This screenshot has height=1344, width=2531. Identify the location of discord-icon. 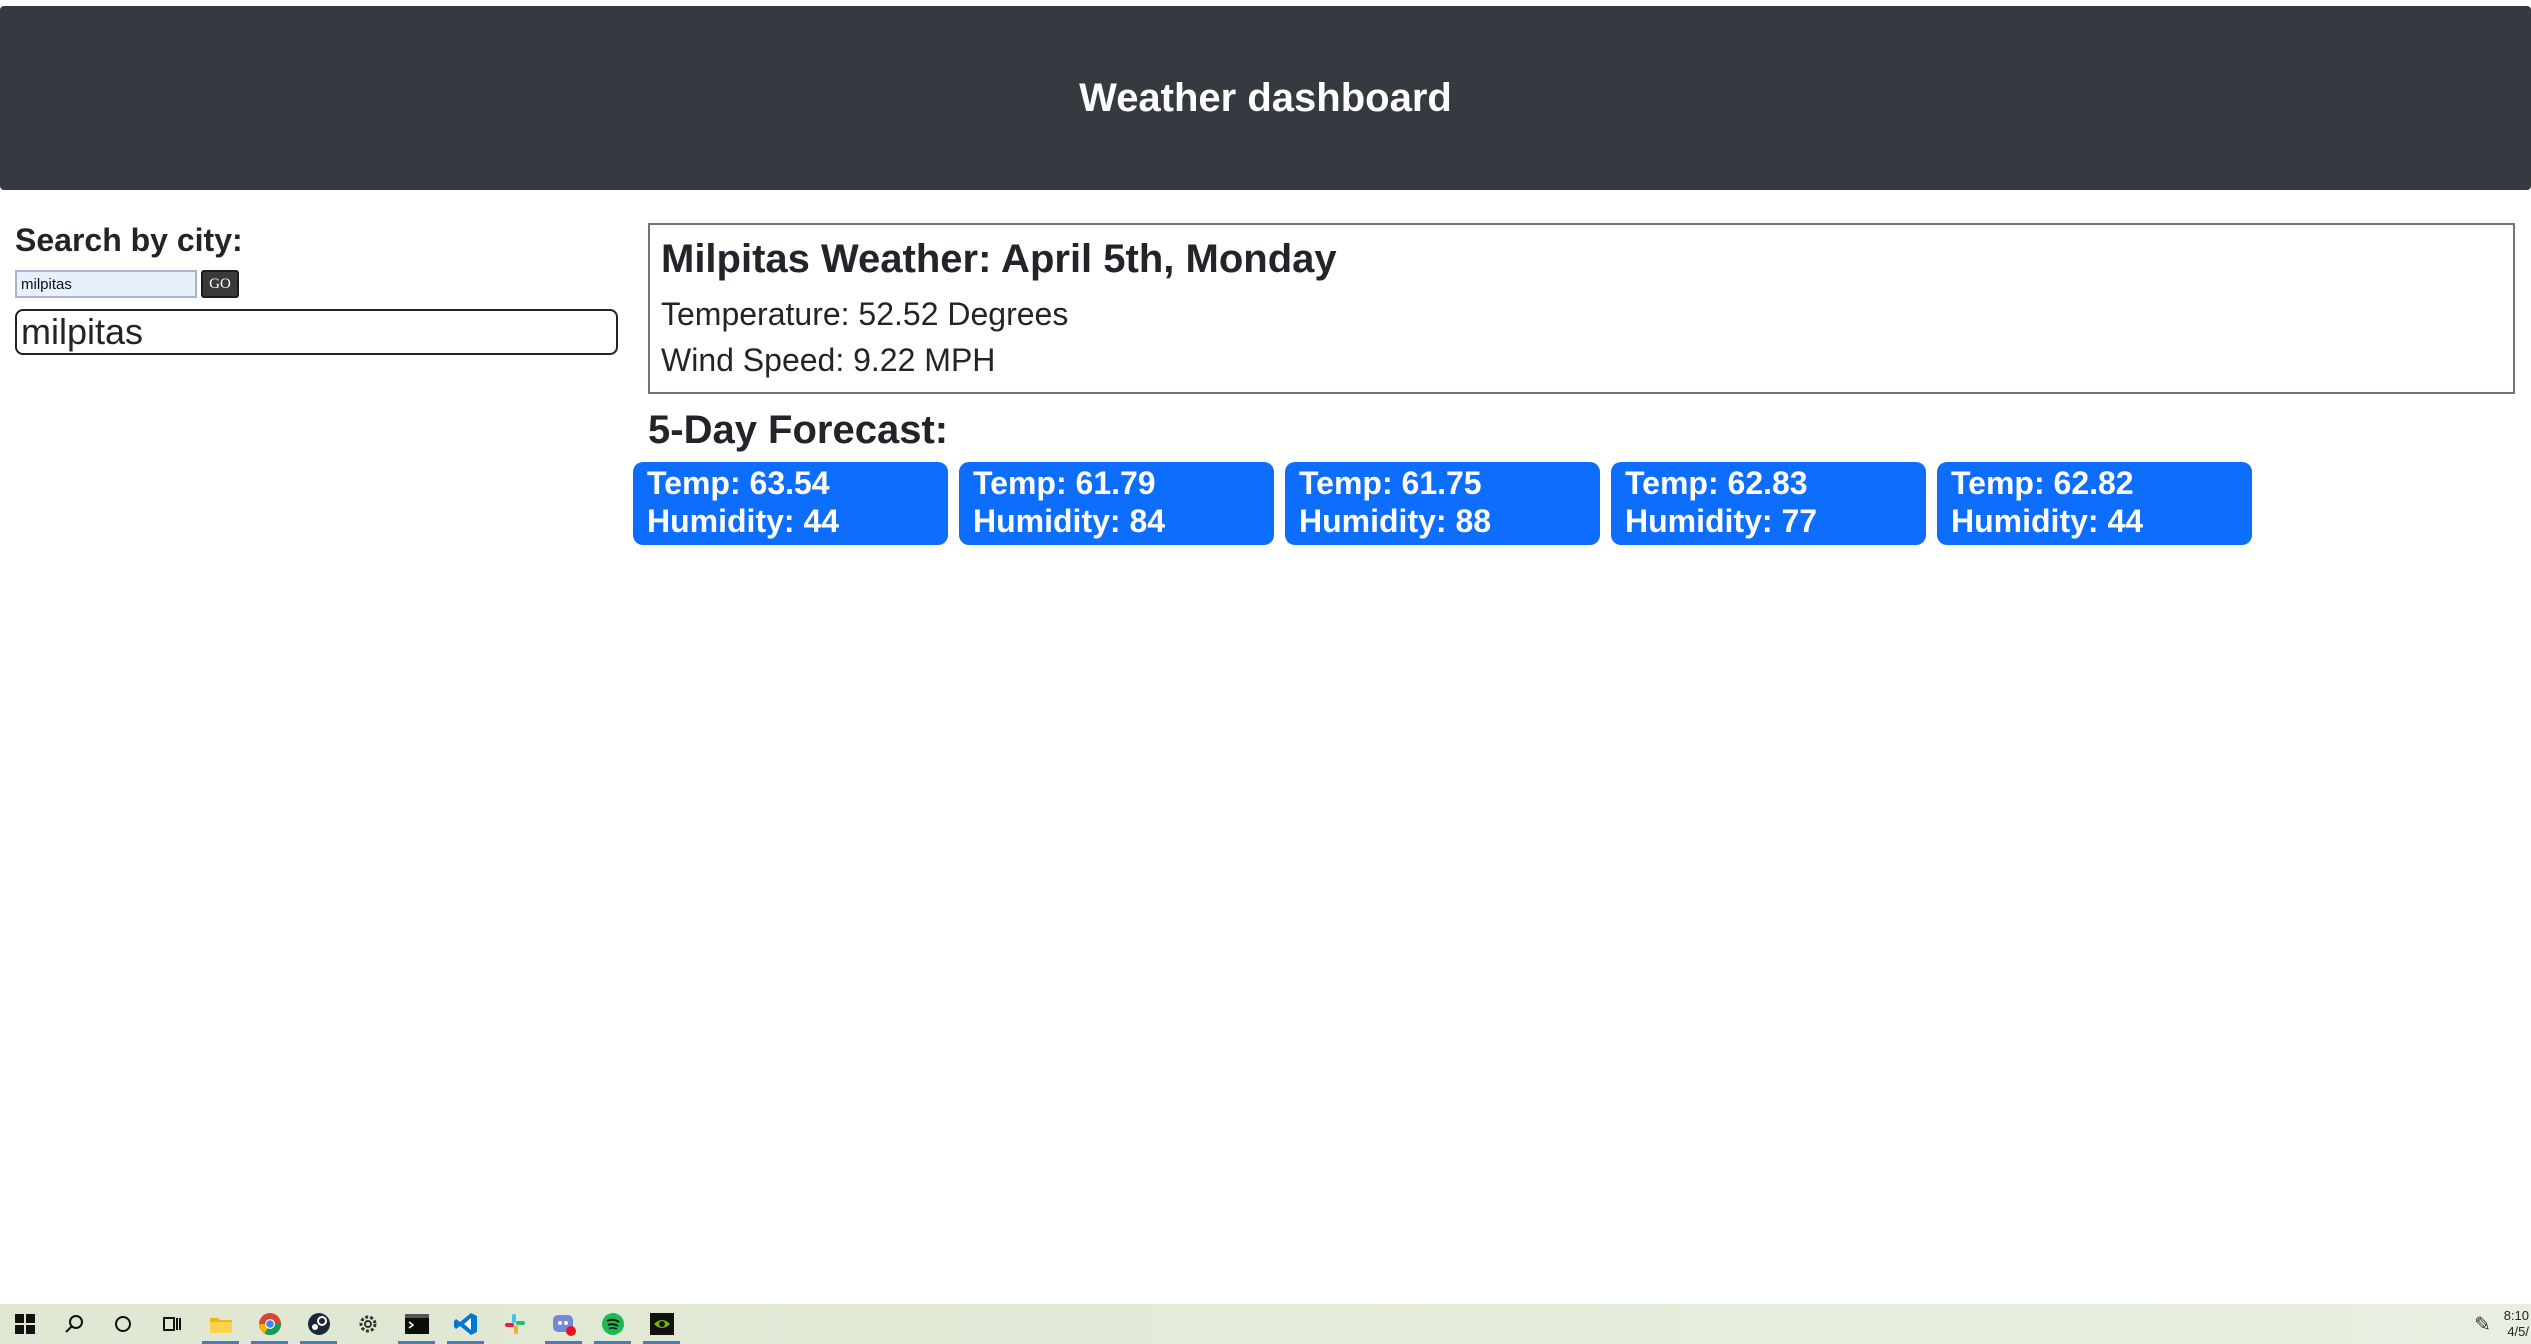
(563, 1324).